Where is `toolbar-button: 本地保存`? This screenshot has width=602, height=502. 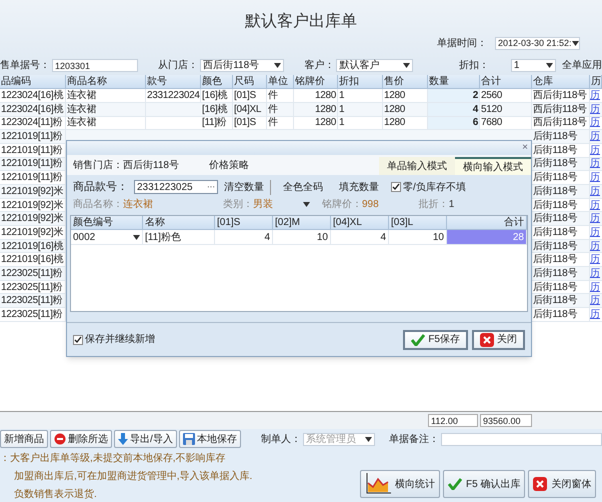
toolbar-button: 本地保存 is located at coordinates (209, 439).